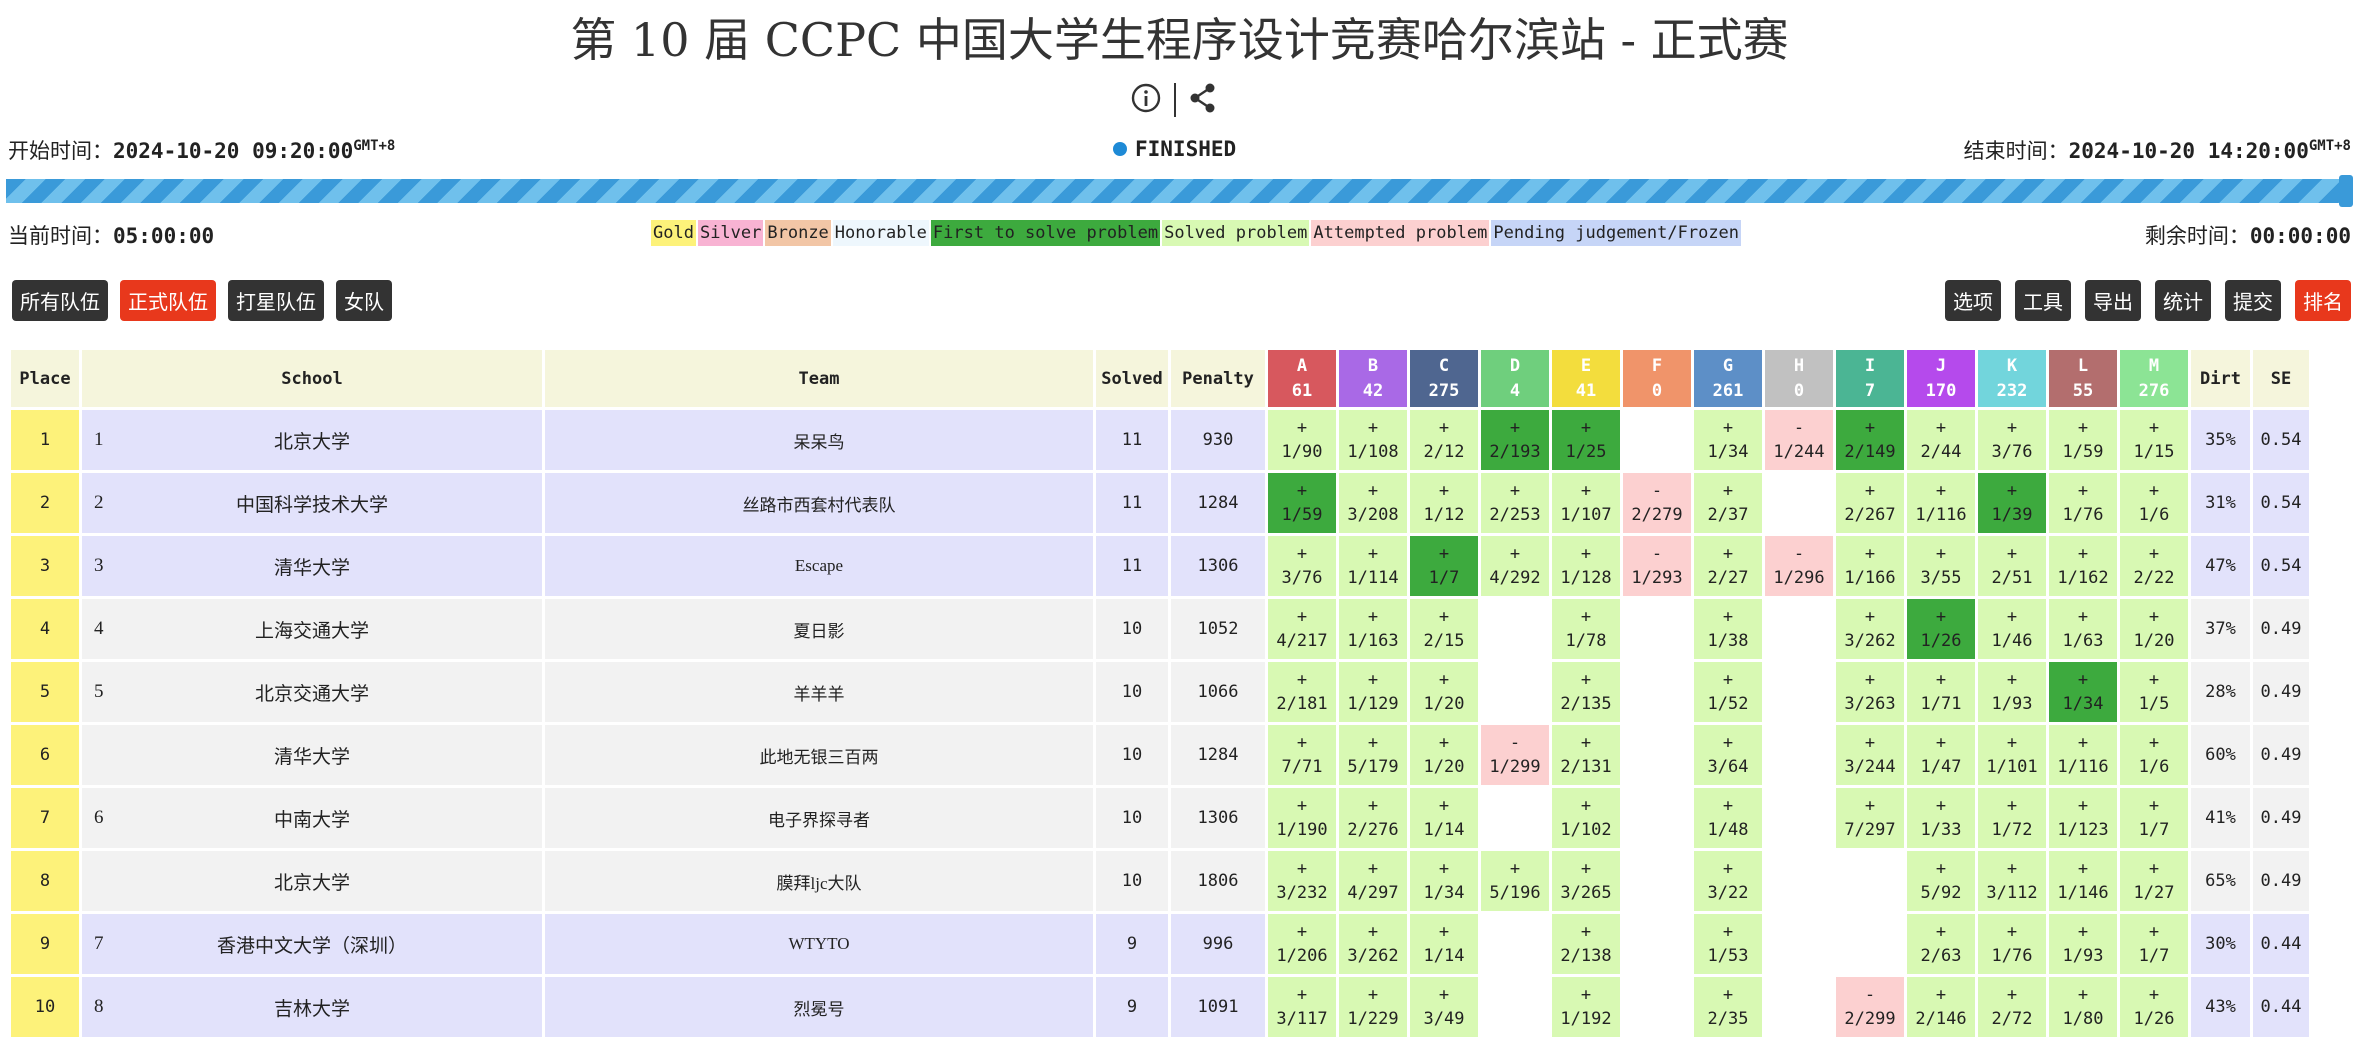  What do you see at coordinates (2083, 944) in the screenshot?
I see `problem-cell: +1/93` at bounding box center [2083, 944].